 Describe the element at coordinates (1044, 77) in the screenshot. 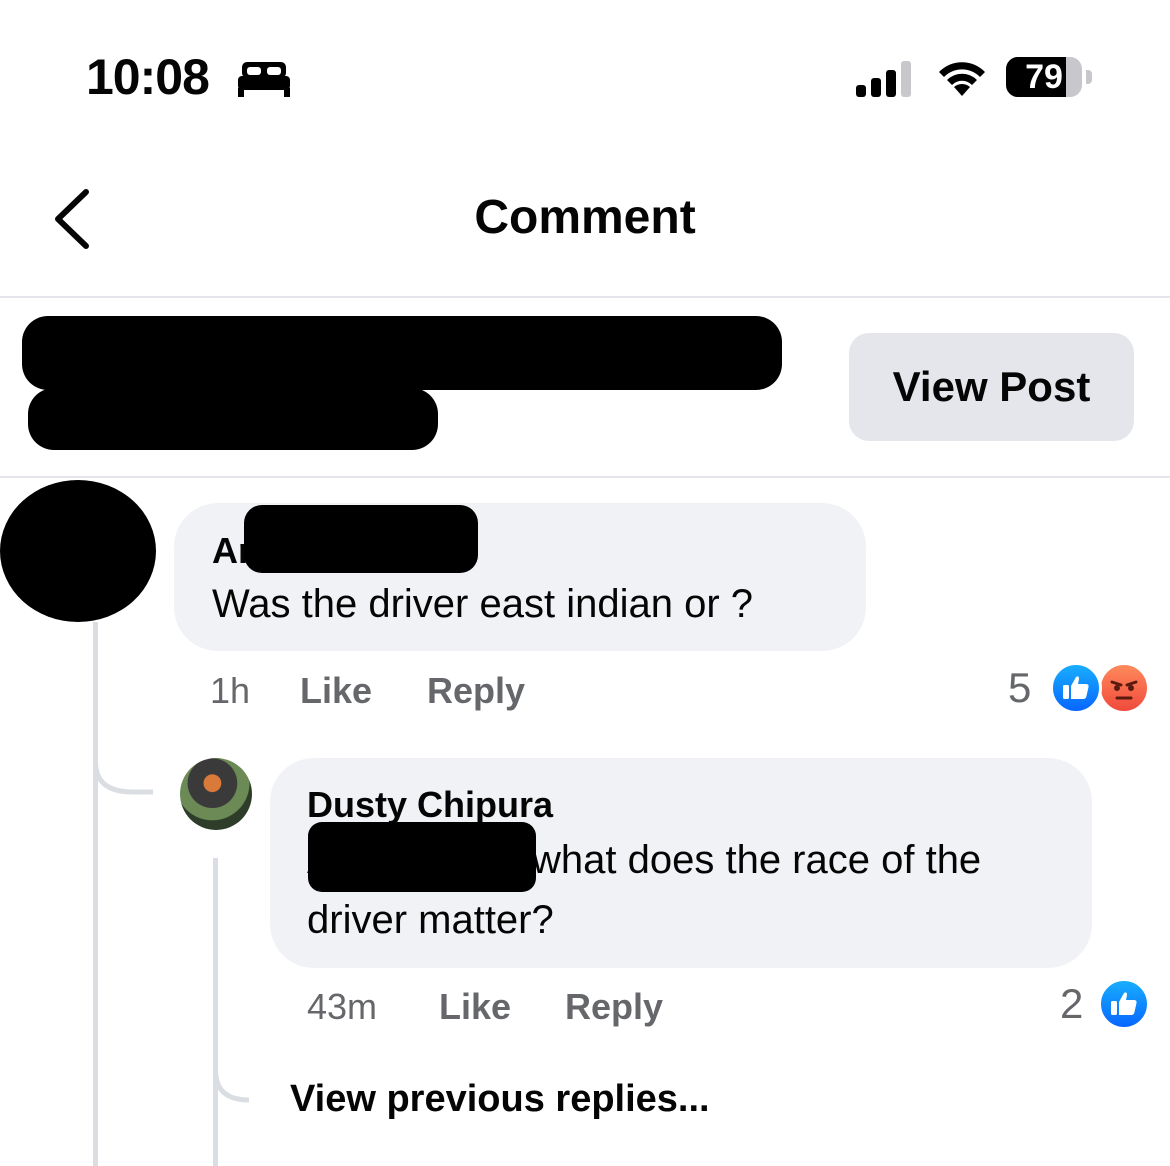

I see `battery-level: 79` at that location.